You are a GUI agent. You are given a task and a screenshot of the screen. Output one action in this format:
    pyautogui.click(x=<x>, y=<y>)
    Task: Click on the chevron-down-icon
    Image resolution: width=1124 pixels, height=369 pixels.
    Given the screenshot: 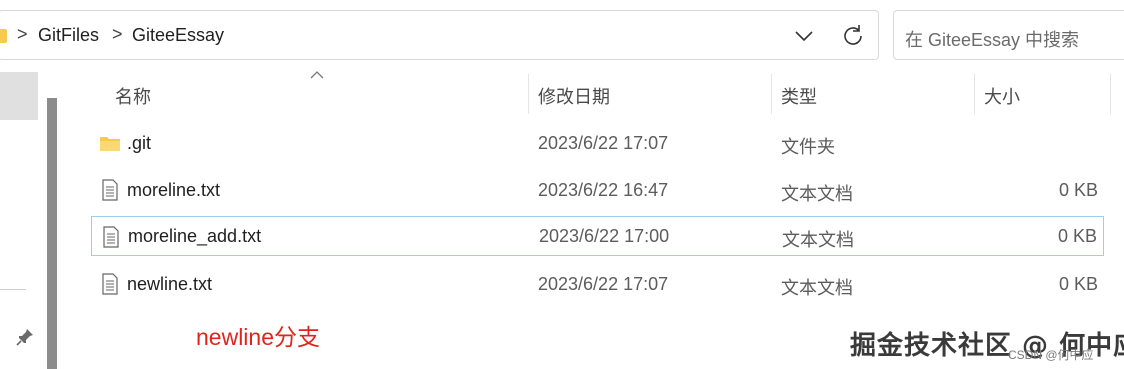 What is the action you would take?
    pyautogui.click(x=804, y=36)
    